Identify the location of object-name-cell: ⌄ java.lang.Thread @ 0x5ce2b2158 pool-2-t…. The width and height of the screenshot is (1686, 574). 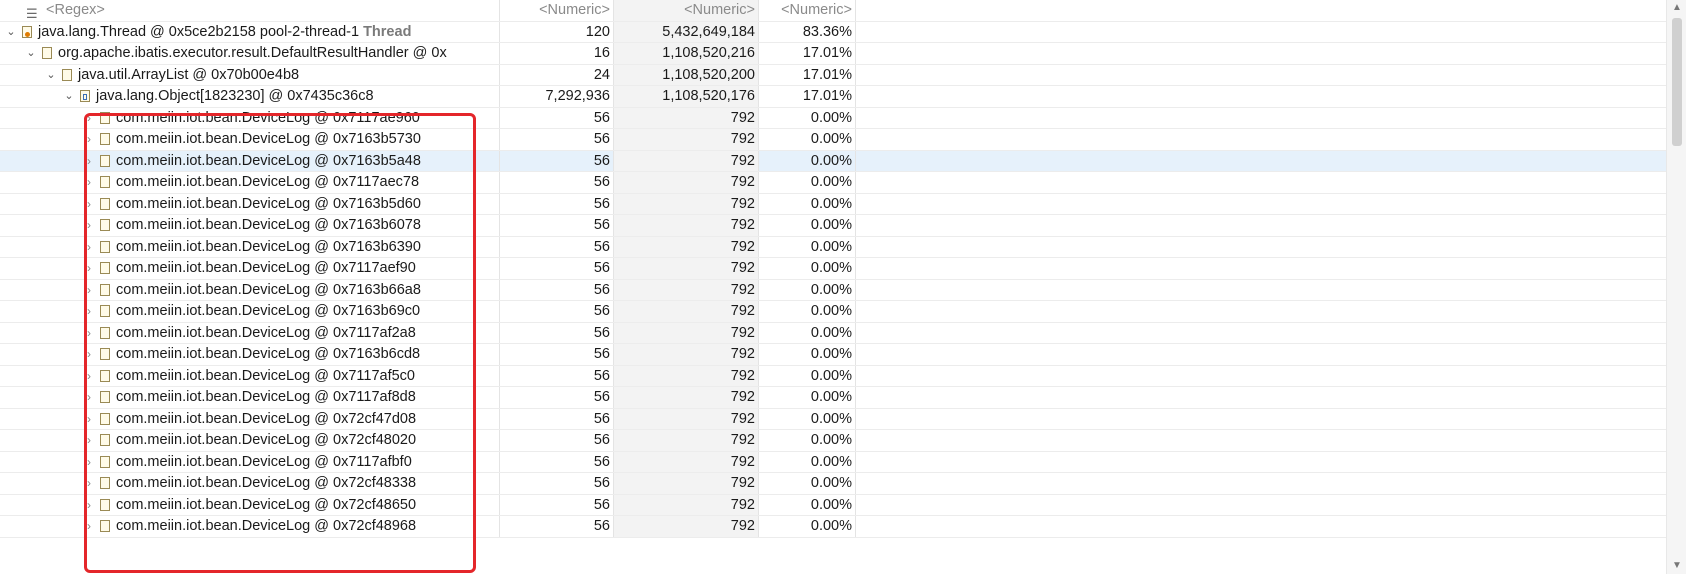
(250, 32).